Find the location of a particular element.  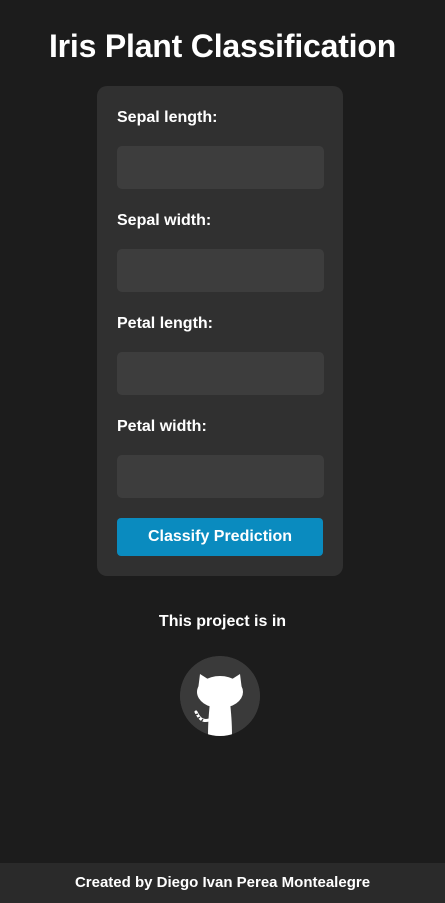

petal-length-label: Petal length: is located at coordinates (165, 323).